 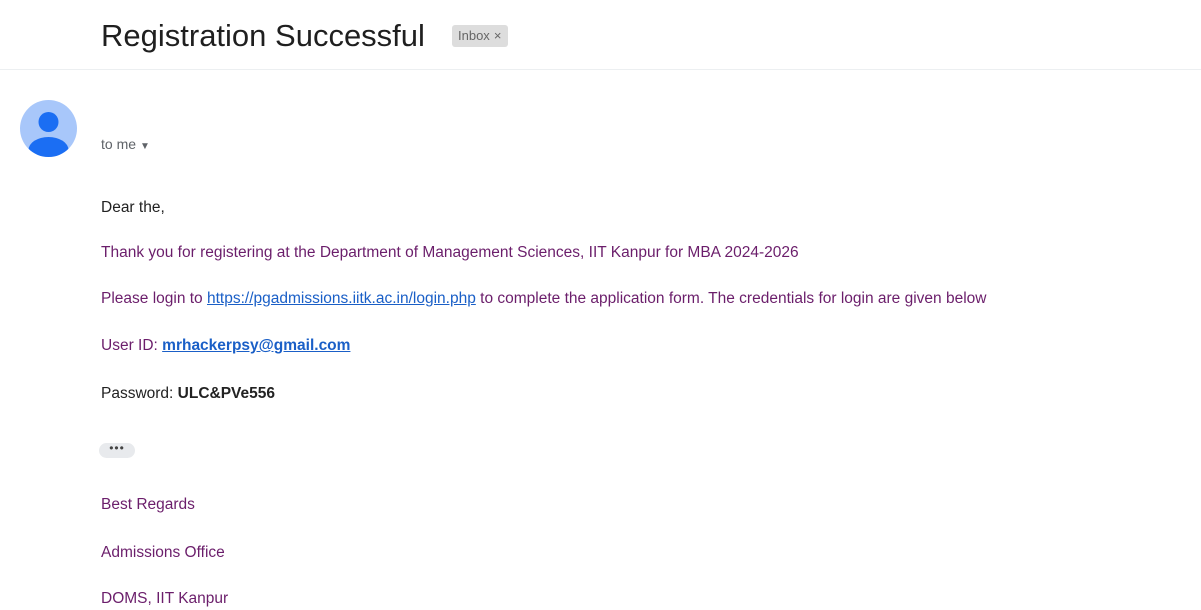 What do you see at coordinates (165, 598) in the screenshot?
I see `sender-org-line: DOMS, IIT Kanpur` at bounding box center [165, 598].